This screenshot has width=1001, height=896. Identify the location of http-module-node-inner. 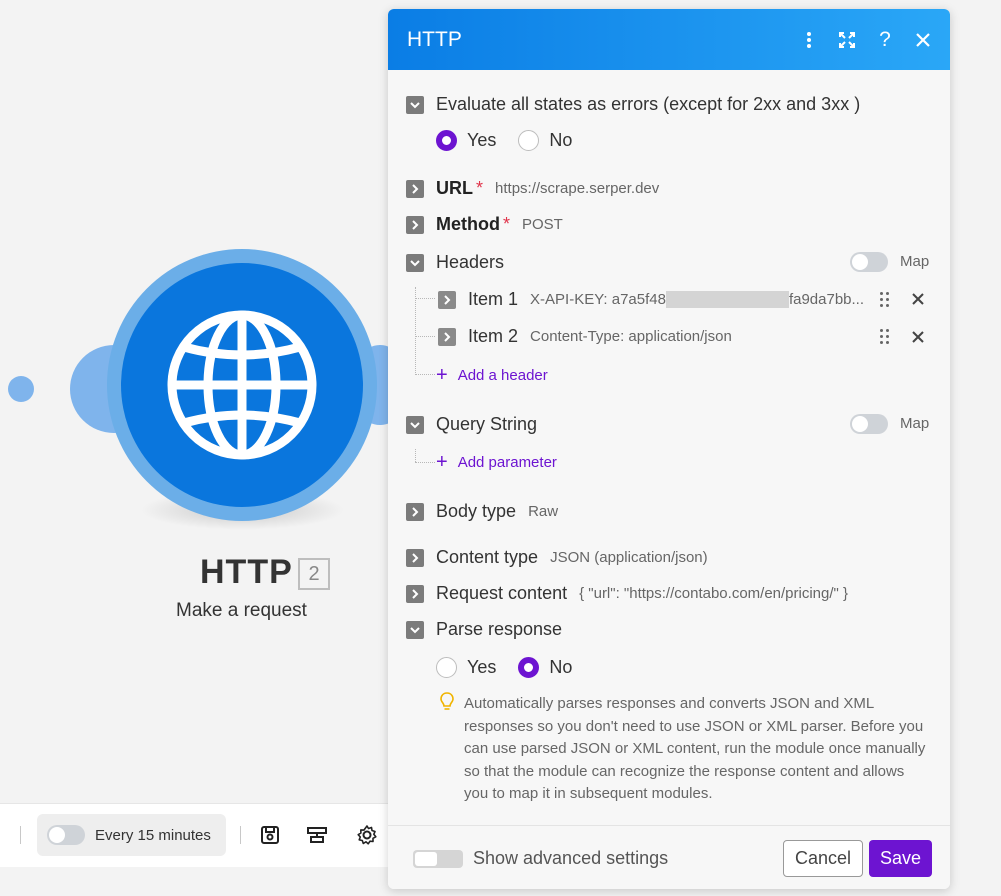
(242, 385).